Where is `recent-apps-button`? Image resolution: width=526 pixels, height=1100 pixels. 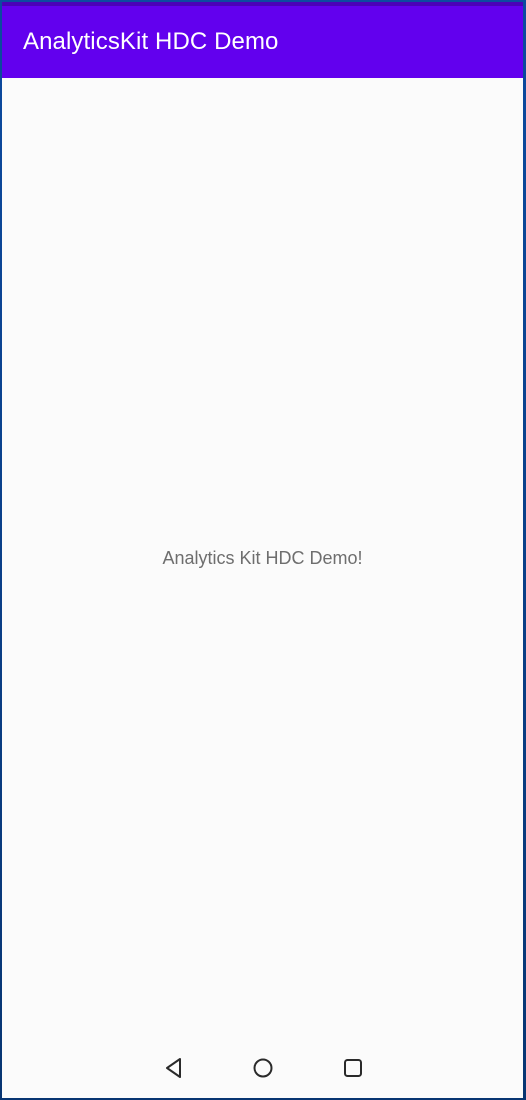
recent-apps-button is located at coordinates (353, 1068).